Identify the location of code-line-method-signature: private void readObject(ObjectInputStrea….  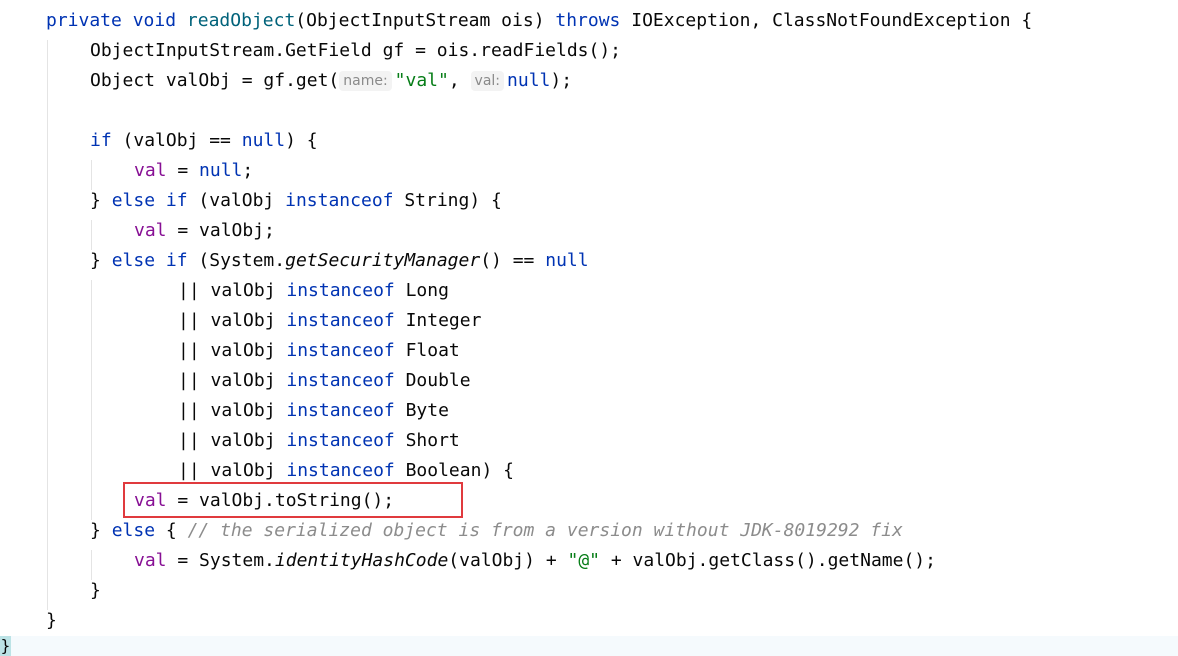
(539, 20).